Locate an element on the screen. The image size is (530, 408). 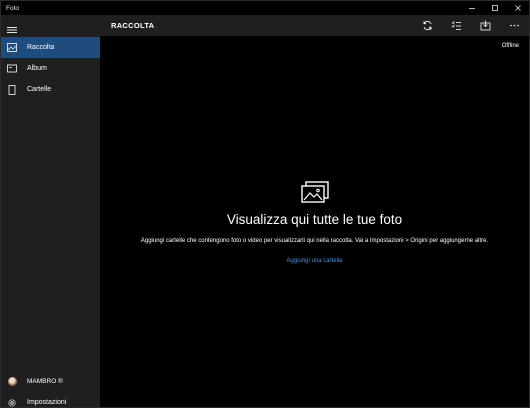
close-icon is located at coordinates (517, 8).